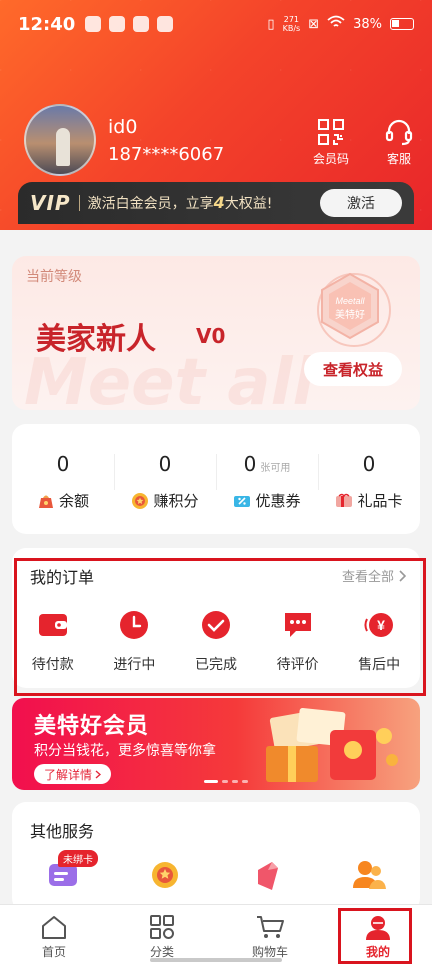  Describe the element at coordinates (166, 154) in the screenshot. I see `user-phone: 187****6067` at that location.